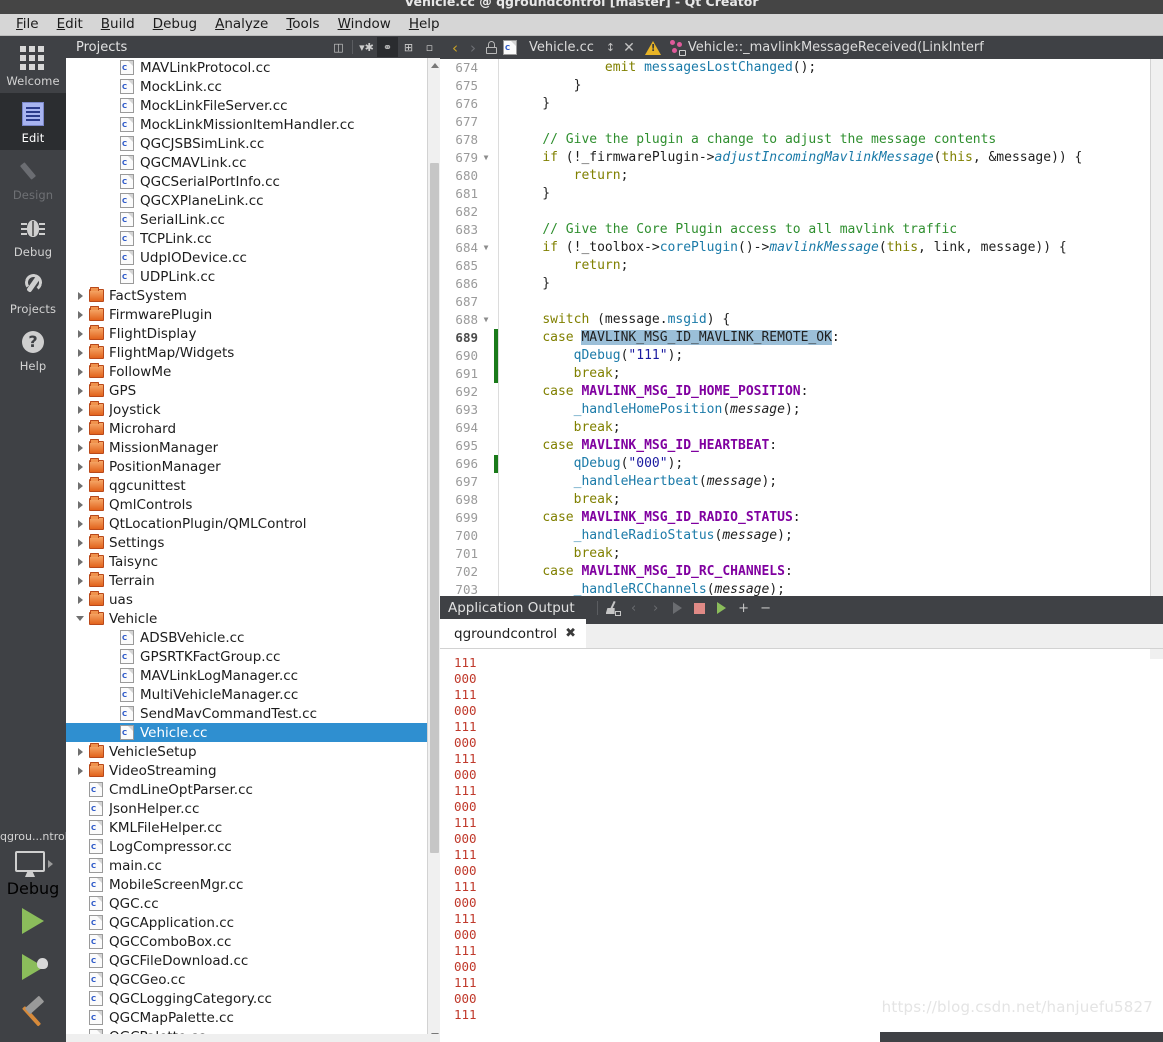  What do you see at coordinates (253, 67) in the screenshot?
I see `tree-file-row: C MAVLinkProtocol.cc` at bounding box center [253, 67].